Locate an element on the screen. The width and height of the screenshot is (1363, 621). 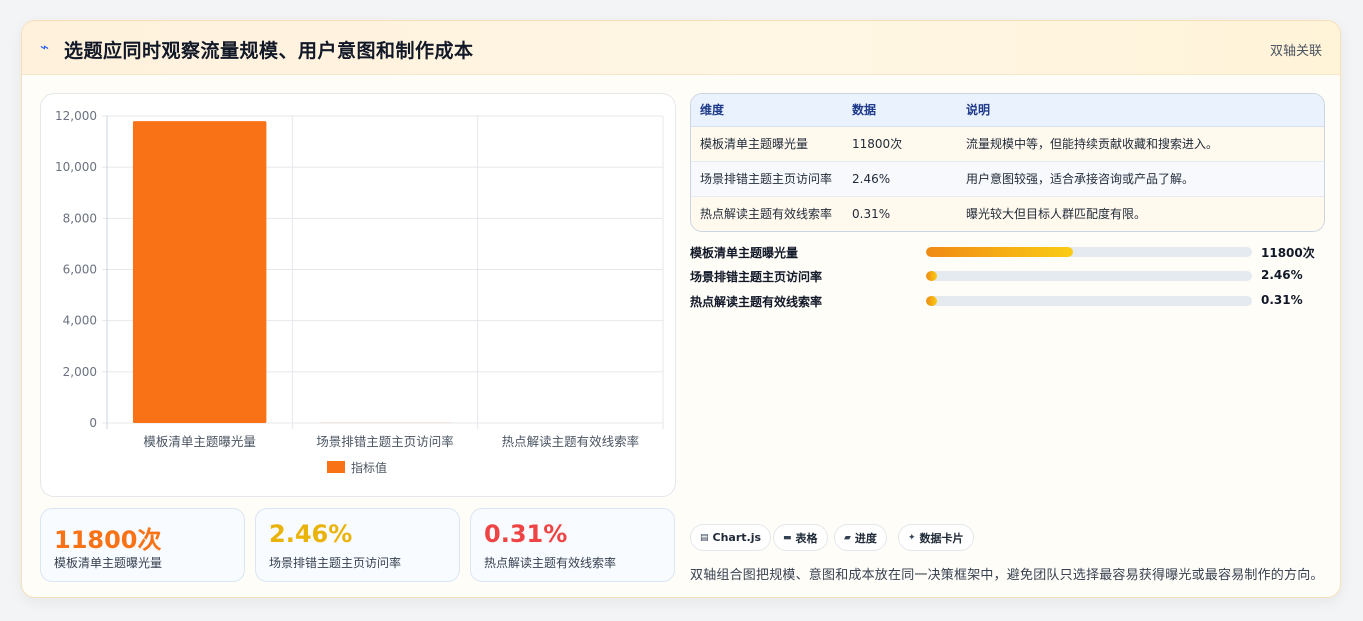
progress-row: 热点解读主题有效线索率 0.31% is located at coordinates (1010, 301).